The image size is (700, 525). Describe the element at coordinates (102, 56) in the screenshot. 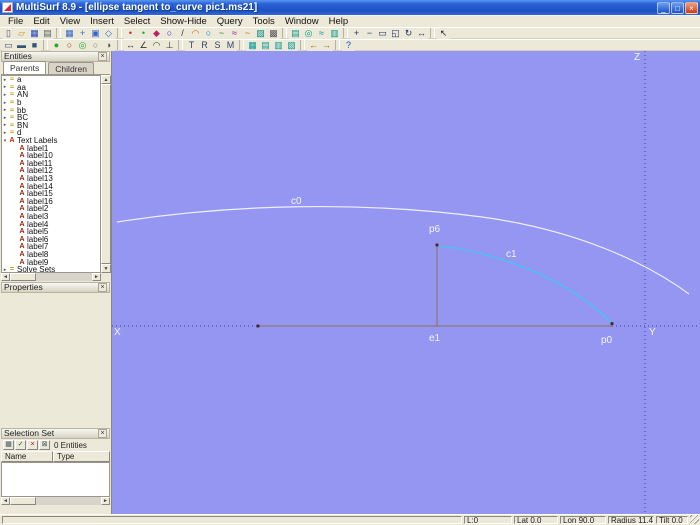

I see `entities-close-icon` at that location.